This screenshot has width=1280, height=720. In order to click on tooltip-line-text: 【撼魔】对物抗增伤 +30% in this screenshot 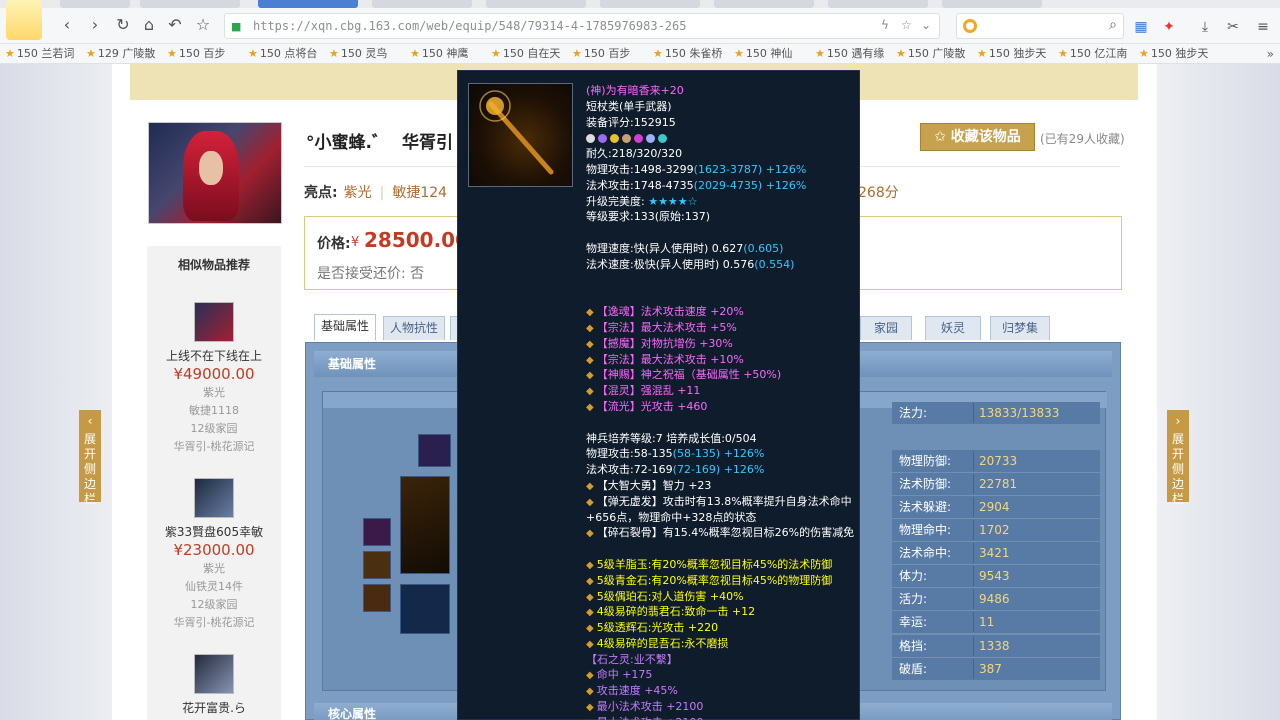, I will do `click(664, 343)`.